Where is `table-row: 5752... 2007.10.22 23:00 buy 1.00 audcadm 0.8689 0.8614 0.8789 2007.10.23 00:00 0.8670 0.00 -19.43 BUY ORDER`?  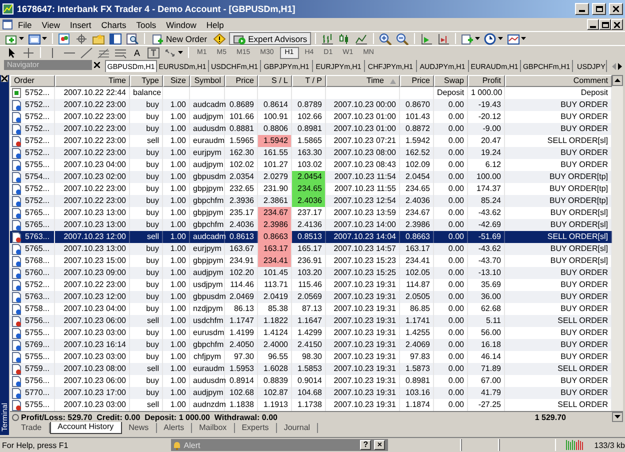
table-row: 5752... 2007.10.22 23:00 buy 1.00 audcadm 0.8689 0.8614 0.8789 2007.10.23 00:00 0.8670 0.00 -19.43 BUY ORDER is located at coordinates (311, 105).